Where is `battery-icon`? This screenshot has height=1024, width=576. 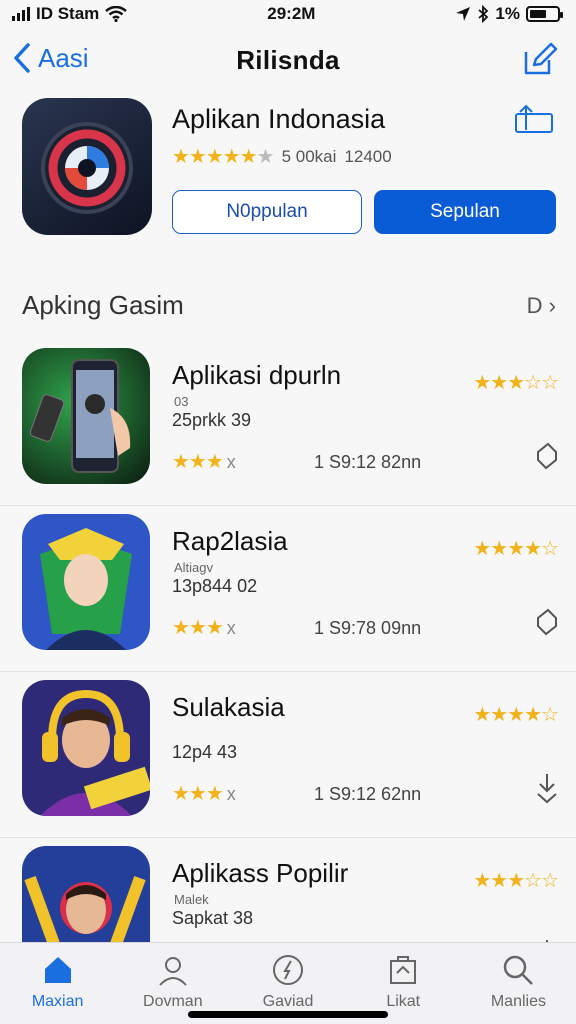 battery-icon is located at coordinates (544, 14).